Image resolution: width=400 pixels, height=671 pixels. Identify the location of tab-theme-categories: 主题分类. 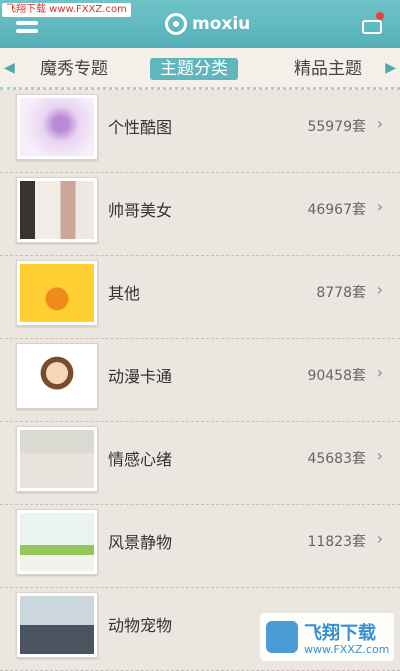
(194, 69).